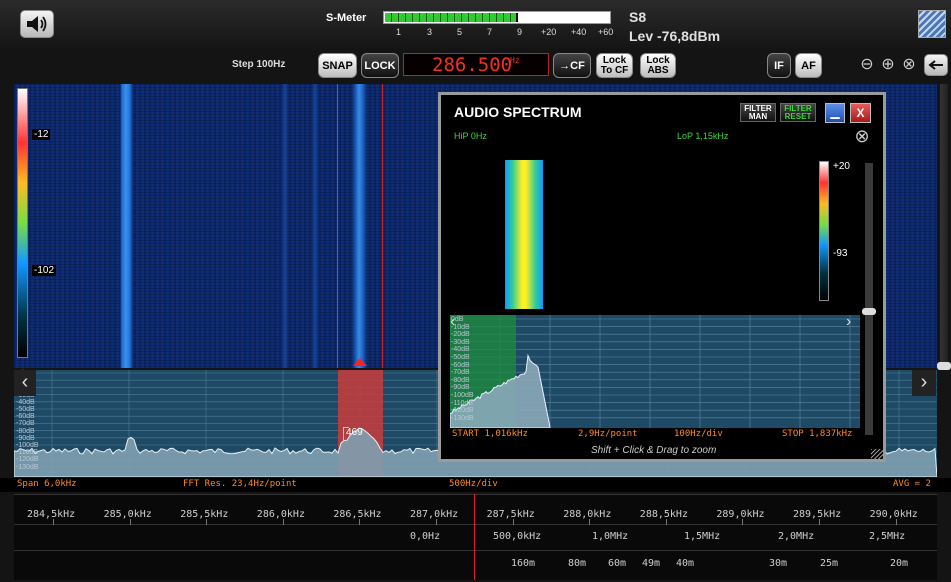 This screenshot has height=582, width=951. Describe the element at coordinates (524, 234) in the screenshot. I see `audio-waterfall` at that location.